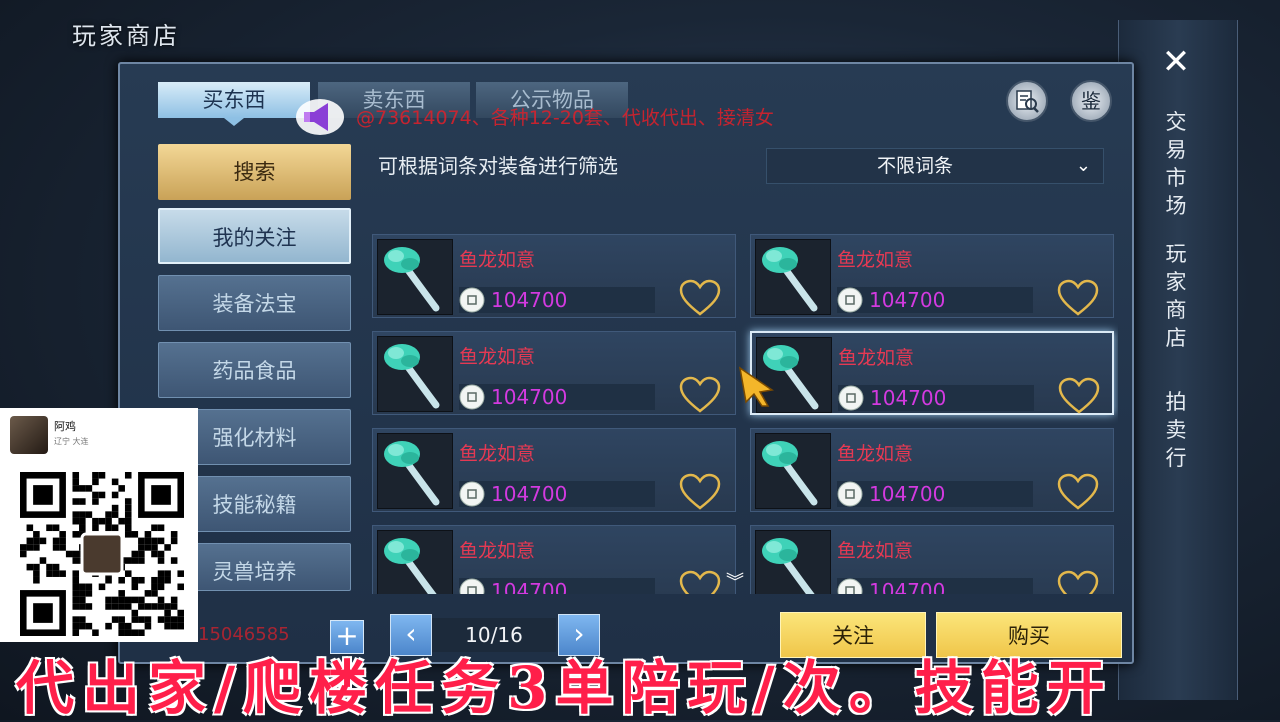 This screenshot has height=722, width=1280. What do you see at coordinates (71, 441) in the screenshot?
I see `qr-user-location: 辽宁 大连` at bounding box center [71, 441].